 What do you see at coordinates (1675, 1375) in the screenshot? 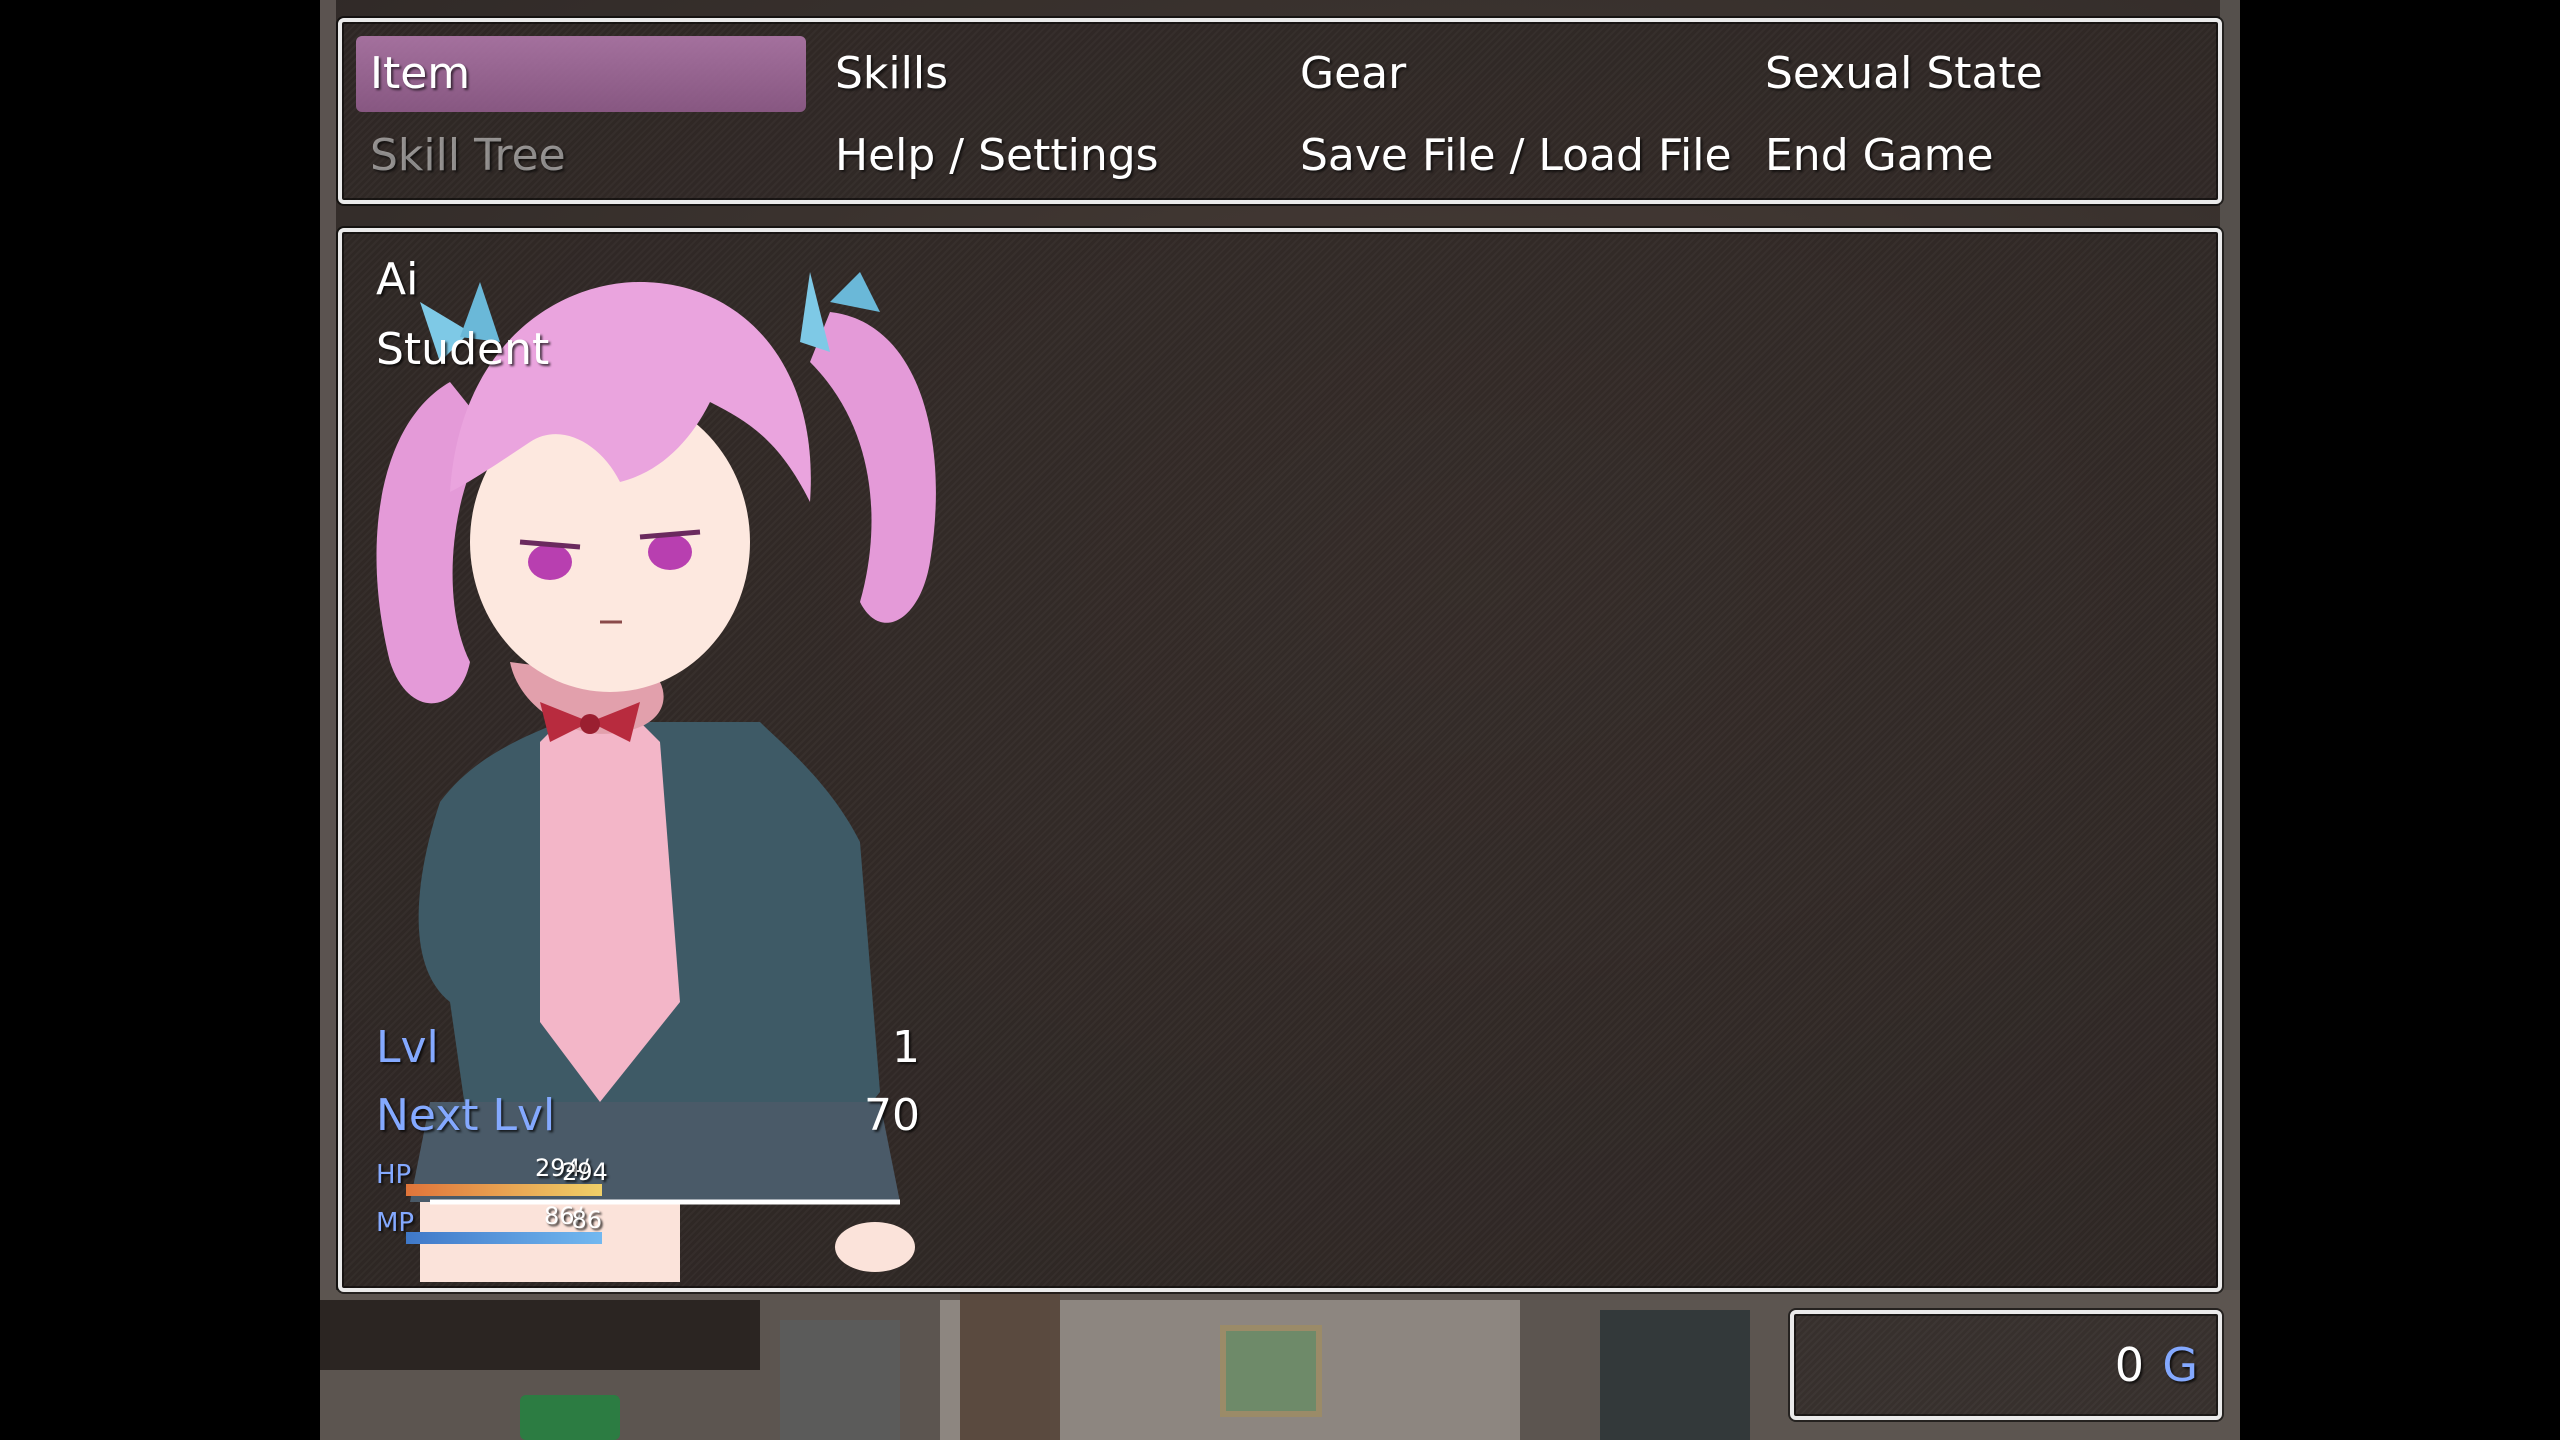
I see `map-dark-panel` at bounding box center [1675, 1375].